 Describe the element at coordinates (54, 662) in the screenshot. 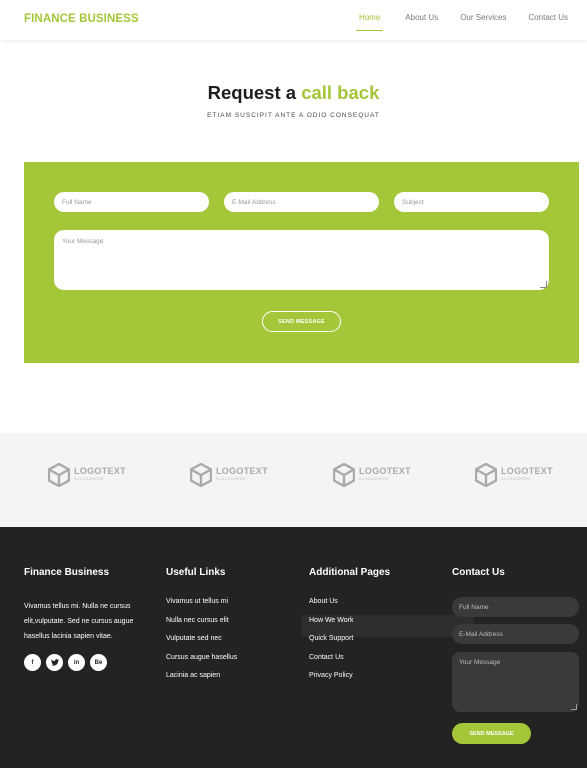

I see `twitter-icon` at that location.